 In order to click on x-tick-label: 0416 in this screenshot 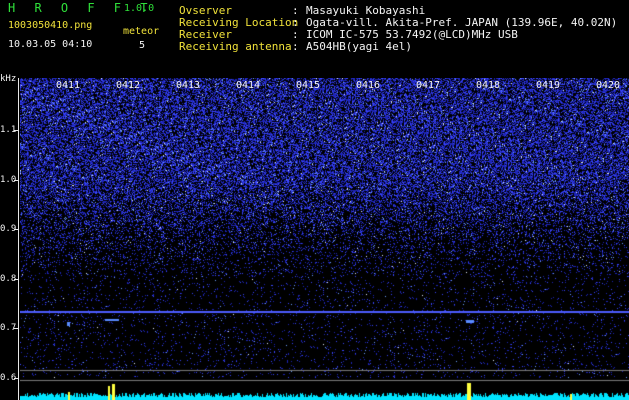, I will do `click(368, 85)`.